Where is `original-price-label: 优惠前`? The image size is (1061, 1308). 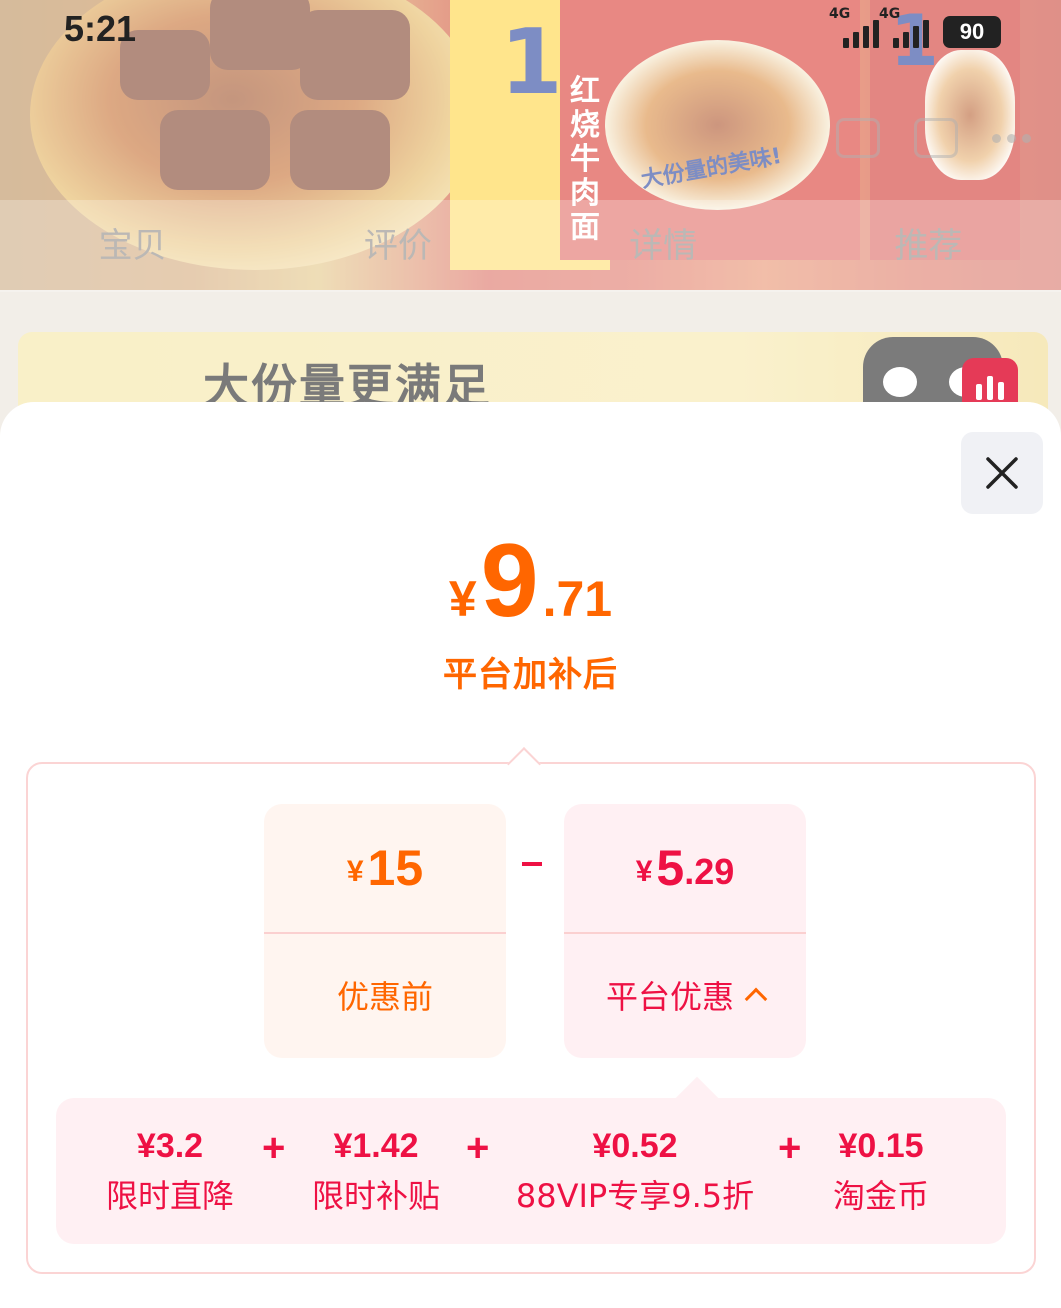 original-price-label: 优惠前 is located at coordinates (384, 997).